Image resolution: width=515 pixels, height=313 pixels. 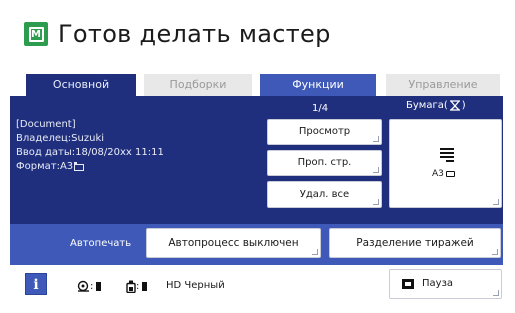 What do you see at coordinates (101, 243) in the screenshot?
I see `auto-print-label: Автопечать` at bounding box center [101, 243].